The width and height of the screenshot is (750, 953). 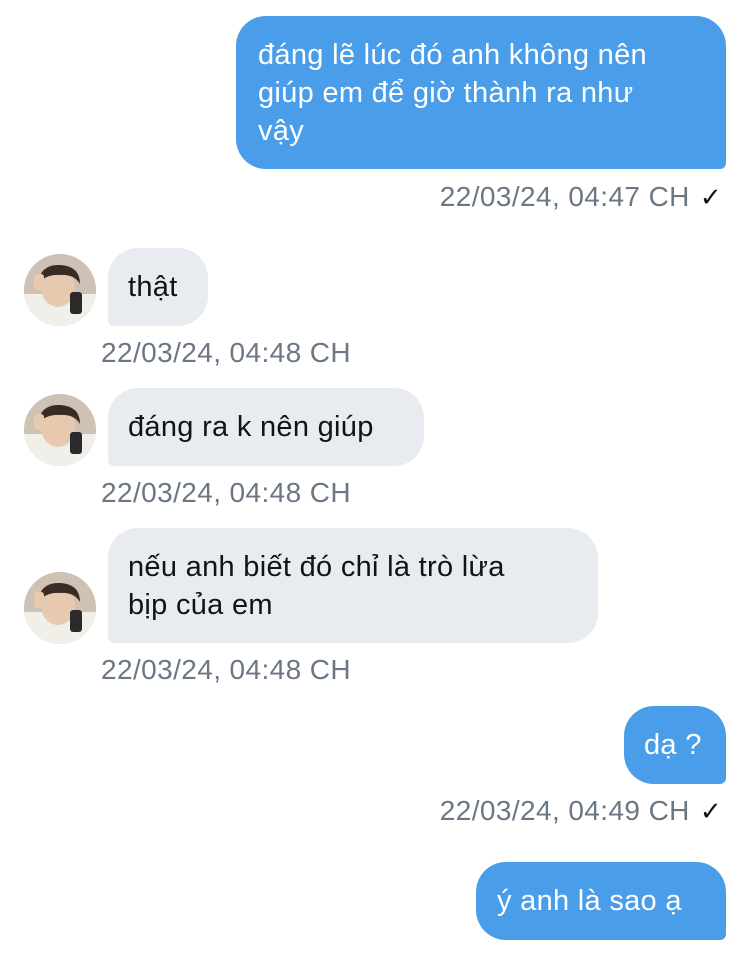 I want to click on incoming-message: đáng ra k nên giúp, so click(x=266, y=427).